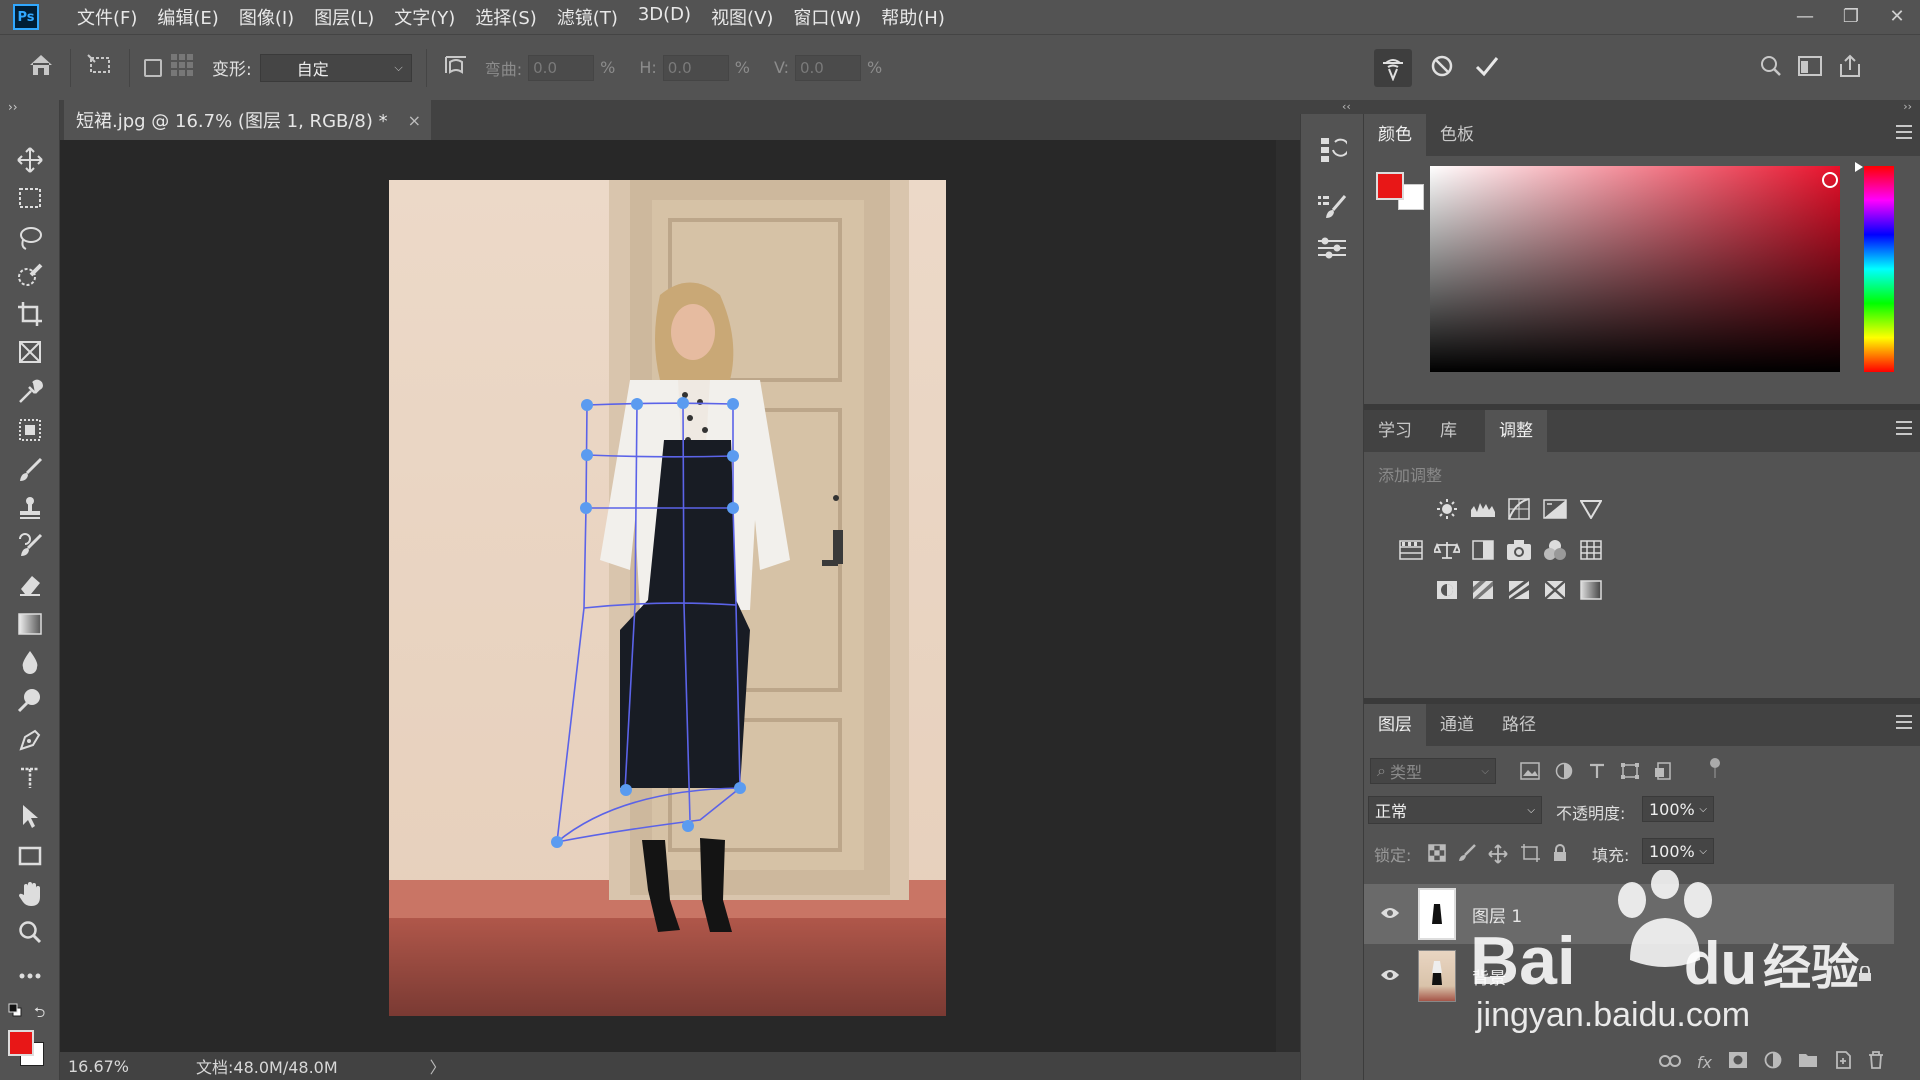 This screenshot has height=1080, width=1920. I want to click on visibility-eye-icon, so click(1390, 914).